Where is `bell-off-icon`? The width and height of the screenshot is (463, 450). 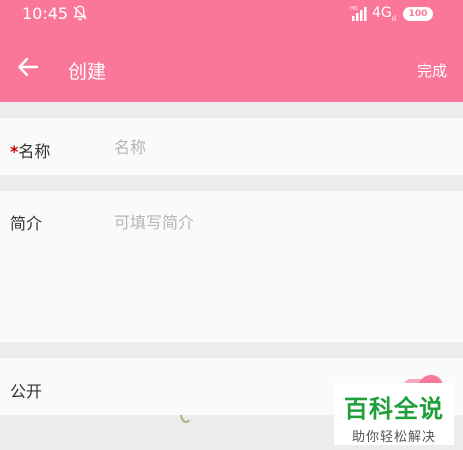
bell-off-icon is located at coordinates (80, 13).